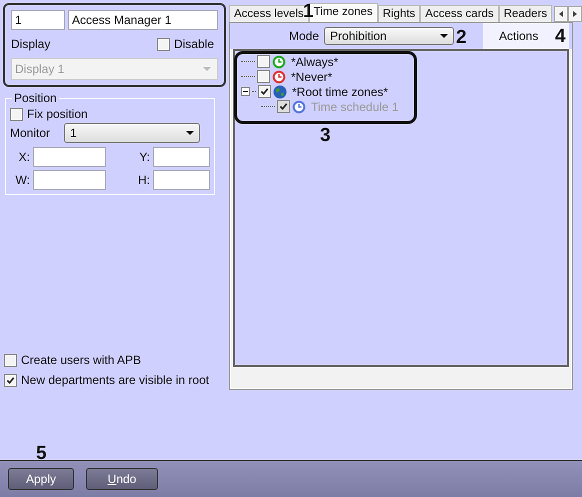  I want to click on coordinate-label: Y:, so click(144, 157).